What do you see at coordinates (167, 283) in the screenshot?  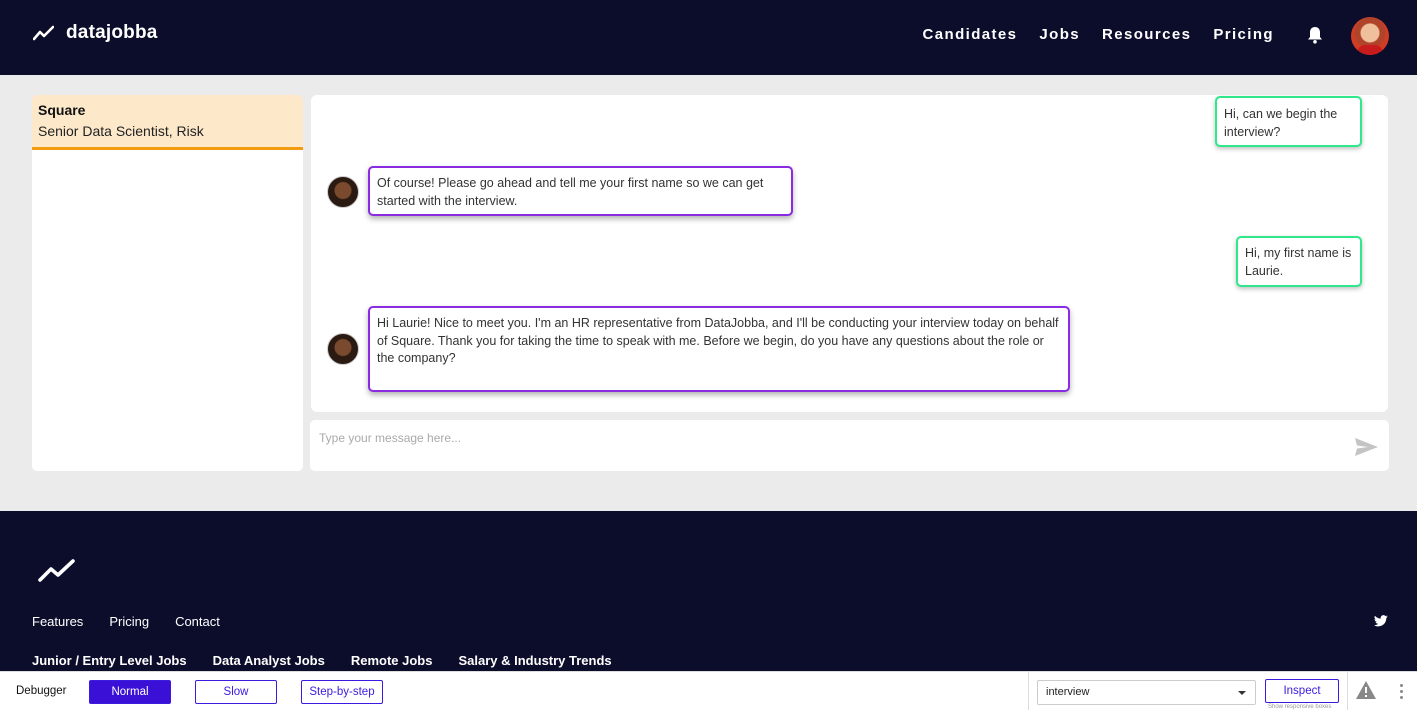 I see `job-list: Square Senior Data Scientist, Risk` at bounding box center [167, 283].